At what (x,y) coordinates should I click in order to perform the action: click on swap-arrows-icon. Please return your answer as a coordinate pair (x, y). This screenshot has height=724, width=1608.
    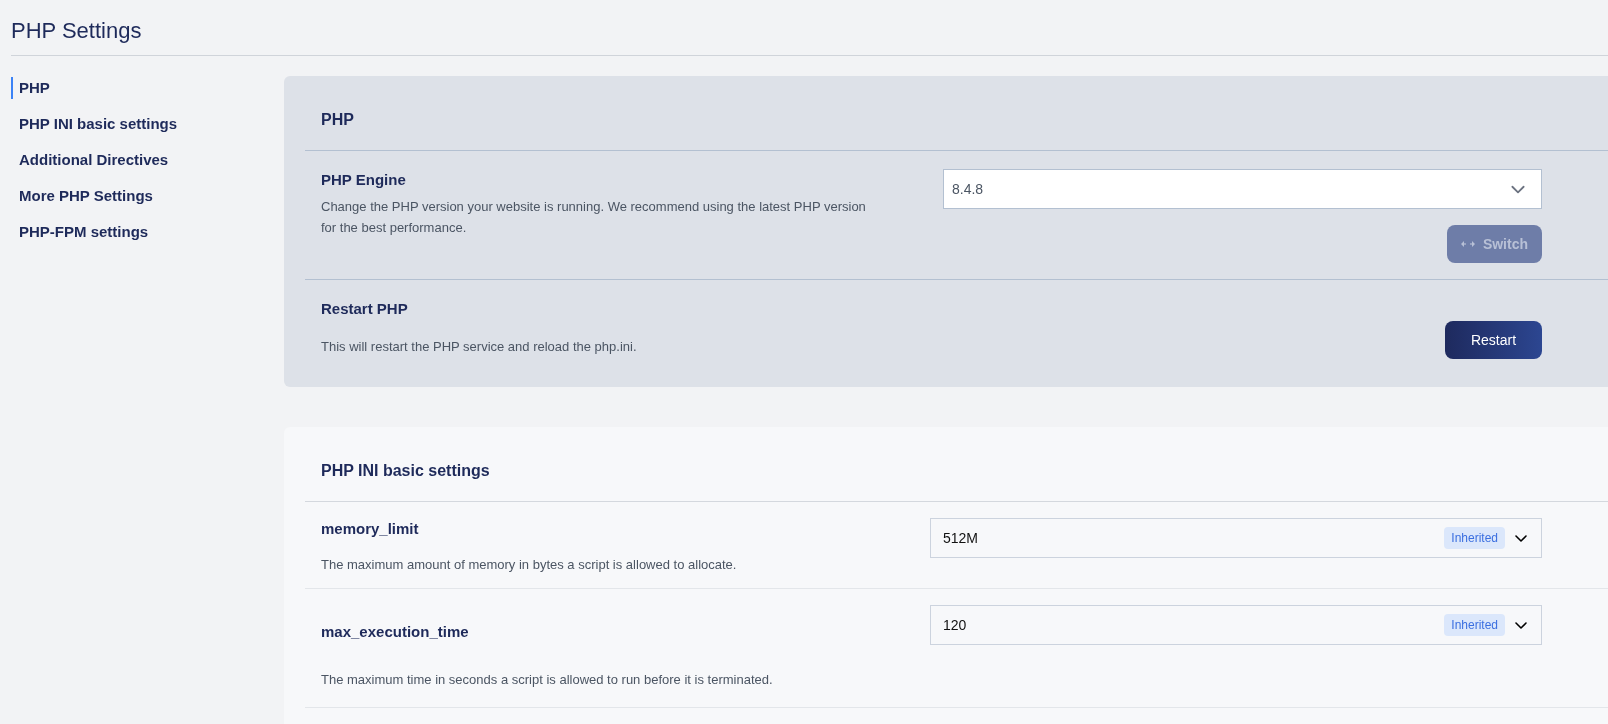
    Looking at the image, I should click on (1467, 244).